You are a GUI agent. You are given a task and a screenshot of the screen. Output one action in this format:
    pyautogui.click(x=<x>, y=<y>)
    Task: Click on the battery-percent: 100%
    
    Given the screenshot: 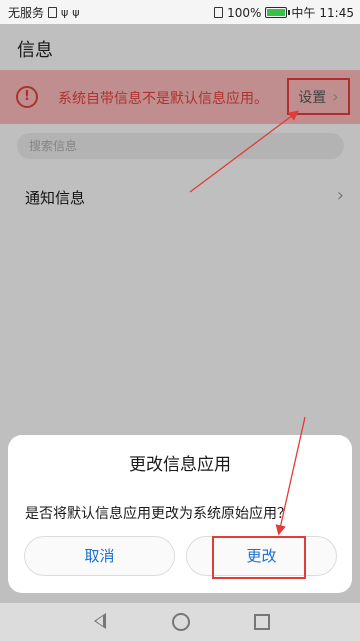 What is the action you would take?
    pyautogui.click(x=244, y=12)
    